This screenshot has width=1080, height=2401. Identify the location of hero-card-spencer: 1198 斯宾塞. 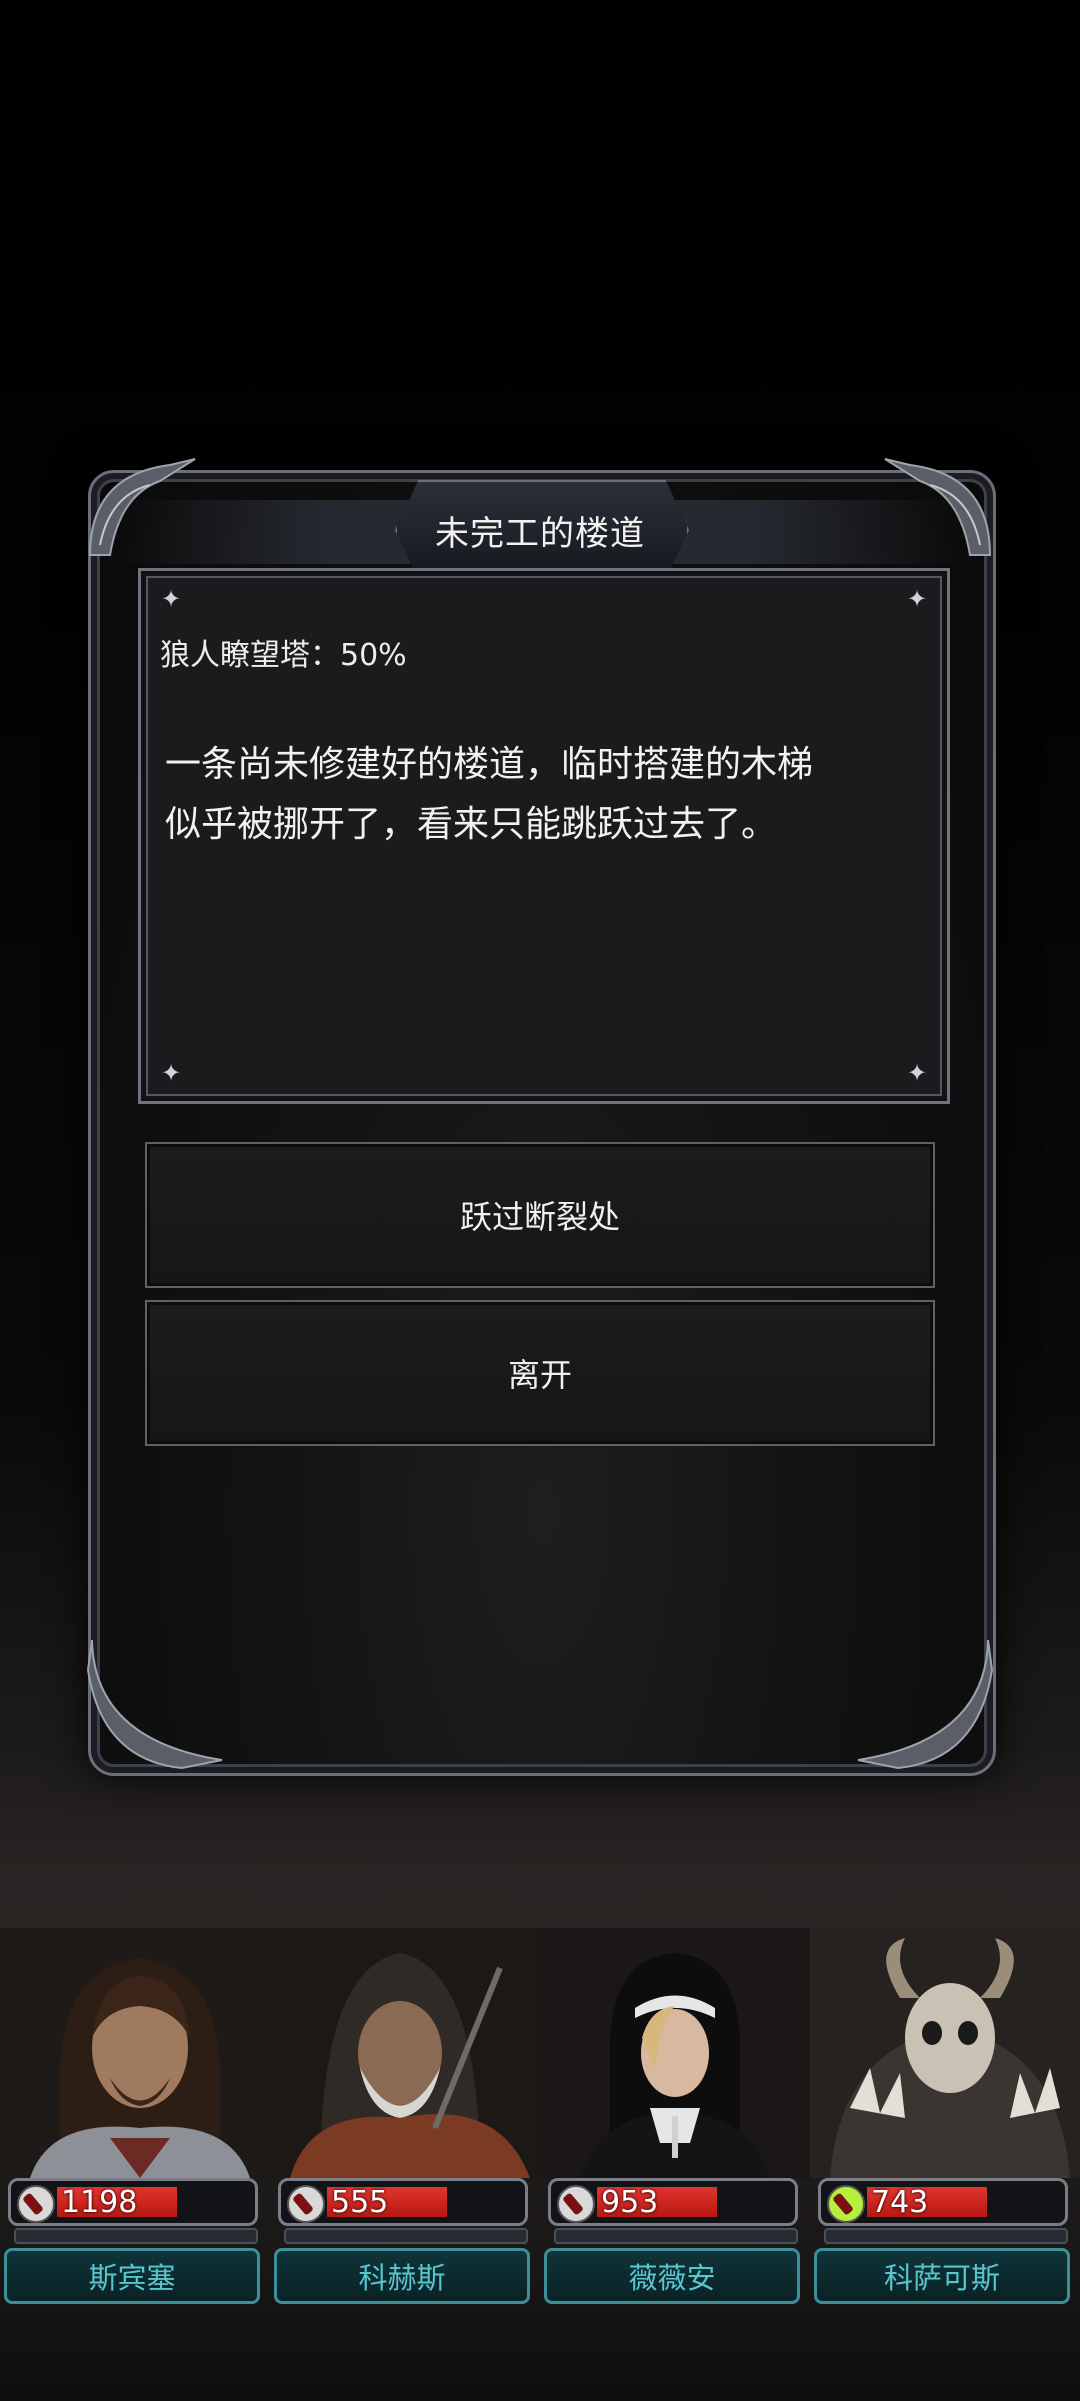
(135, 2116).